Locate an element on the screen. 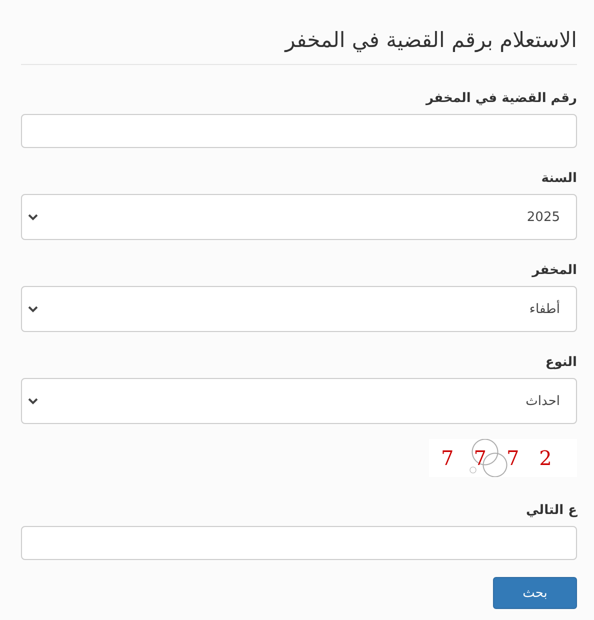 The height and width of the screenshot is (620, 594). field-label: رقم القضية في المخفر is located at coordinates (500, 98).